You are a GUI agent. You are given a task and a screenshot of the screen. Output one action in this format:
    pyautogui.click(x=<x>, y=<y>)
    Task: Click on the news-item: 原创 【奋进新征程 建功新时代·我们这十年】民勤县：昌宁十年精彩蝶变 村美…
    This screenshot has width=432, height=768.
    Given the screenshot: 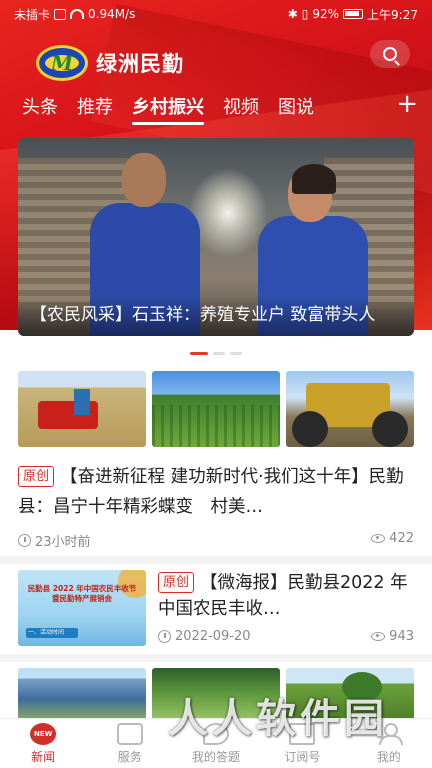 What is the action you would take?
    pyautogui.click(x=216, y=492)
    